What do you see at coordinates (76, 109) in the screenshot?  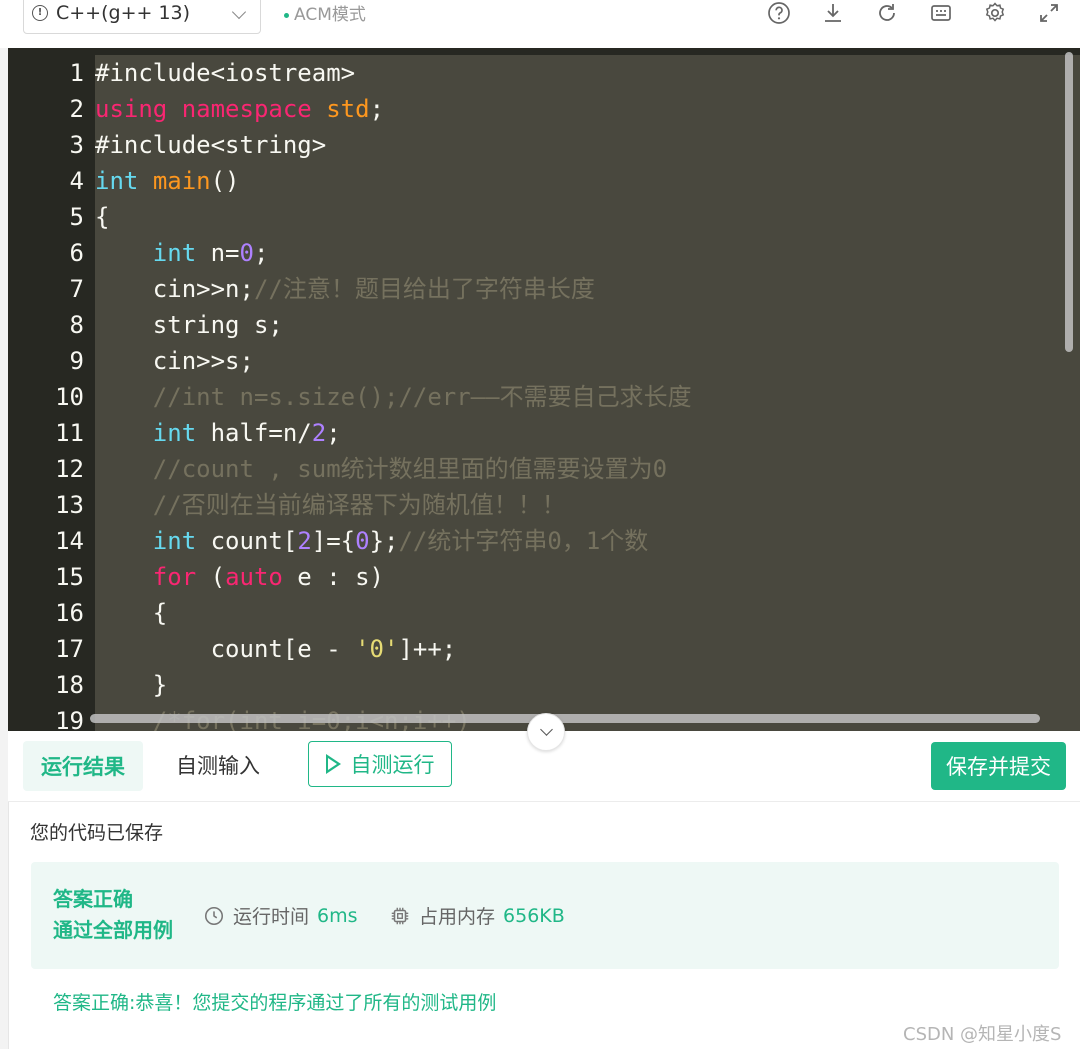 I see `line-number: 2` at bounding box center [76, 109].